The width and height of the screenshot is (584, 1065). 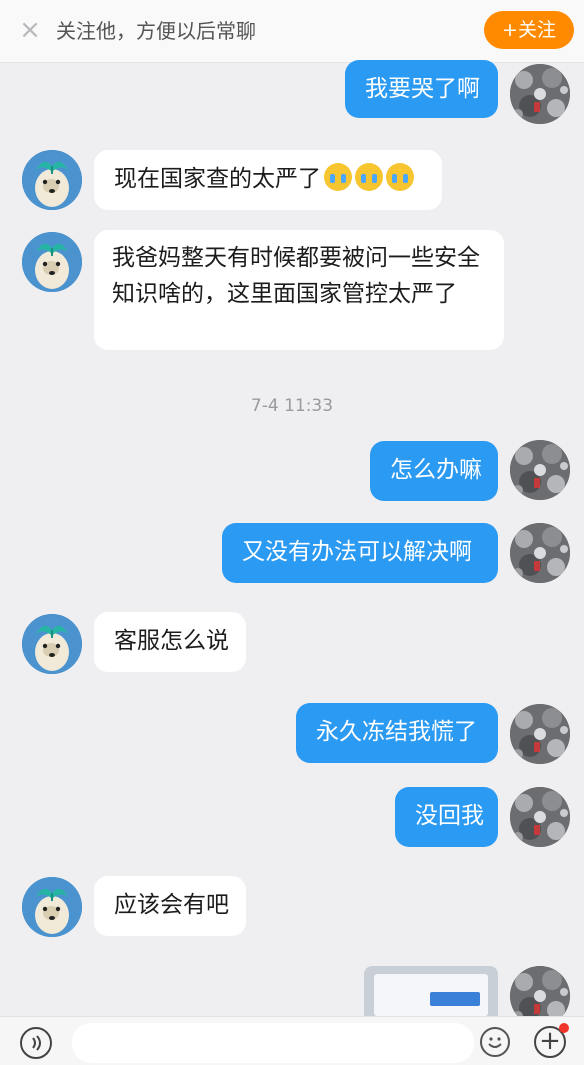 I want to click on incoming-message-bubble: 现在国家查的太严了, so click(x=268, y=180).